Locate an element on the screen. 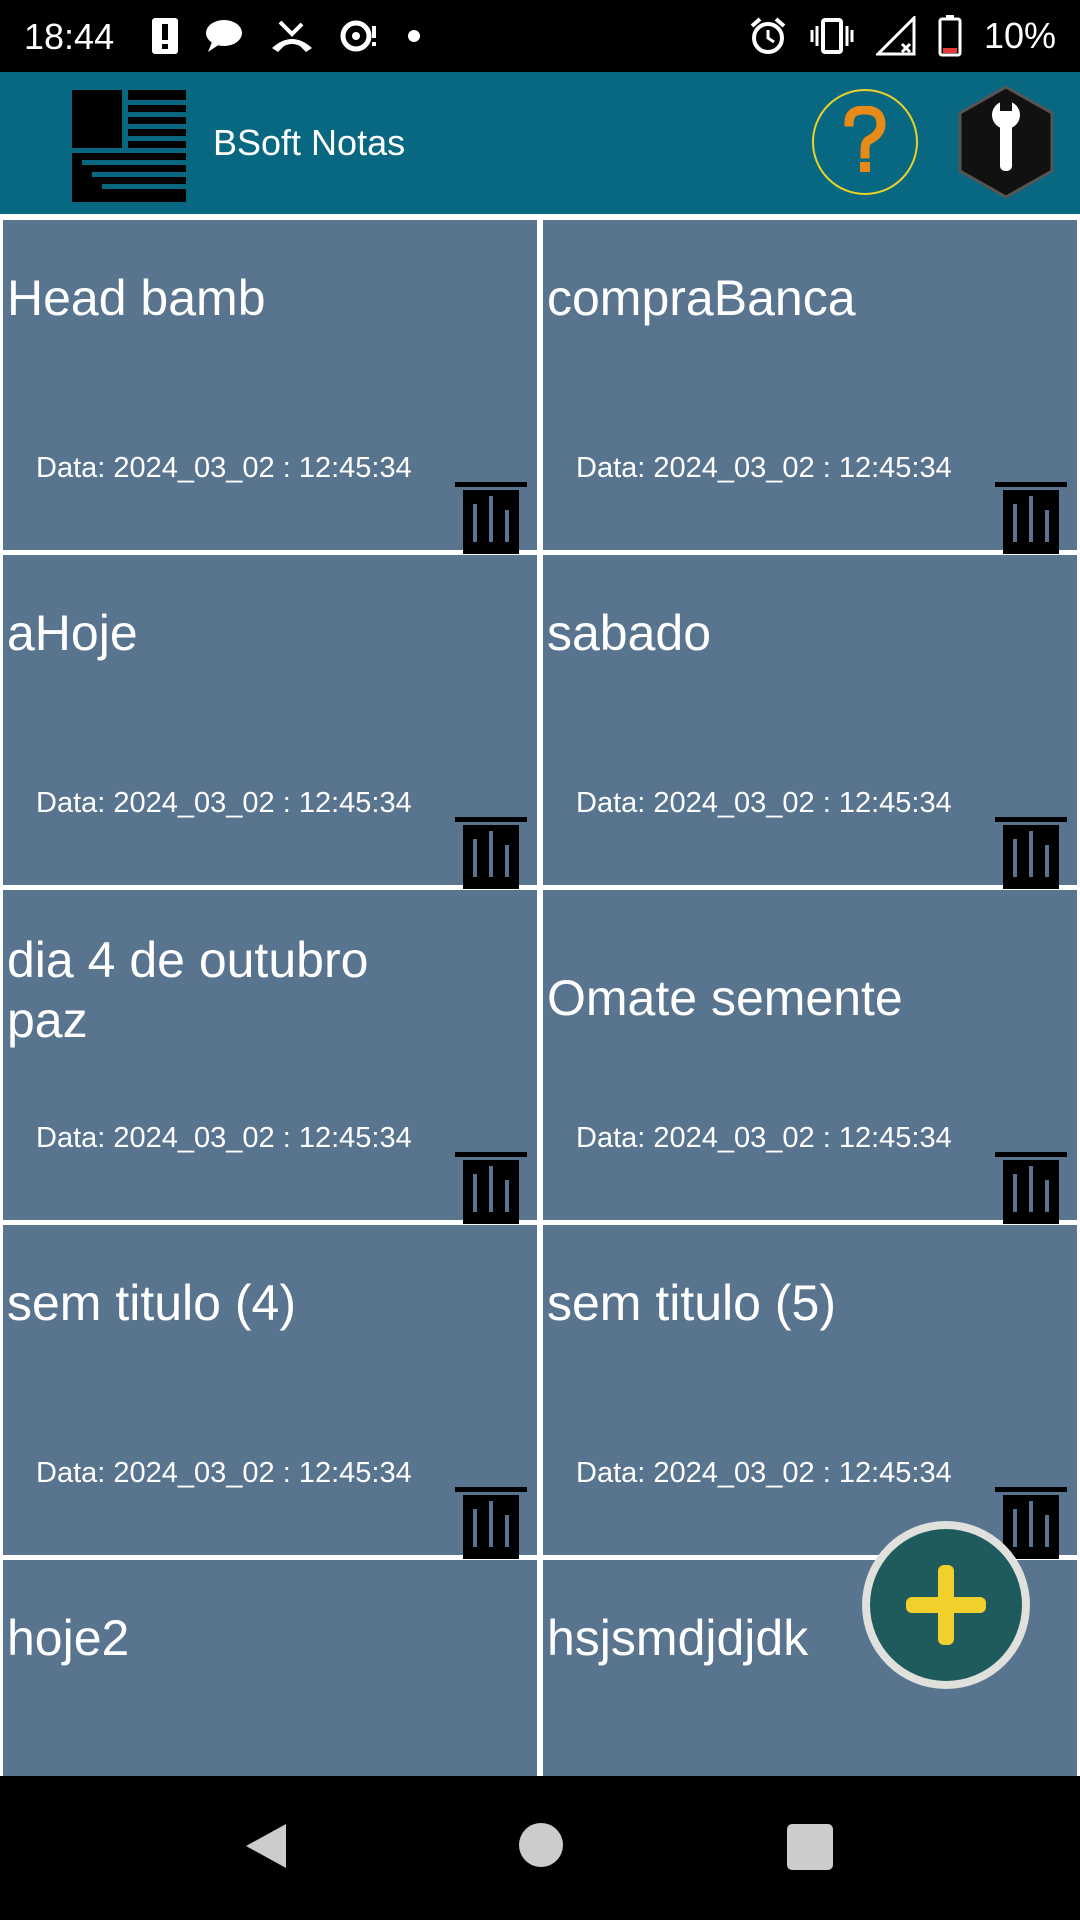  status-time: 18:44 is located at coordinates (69, 36).